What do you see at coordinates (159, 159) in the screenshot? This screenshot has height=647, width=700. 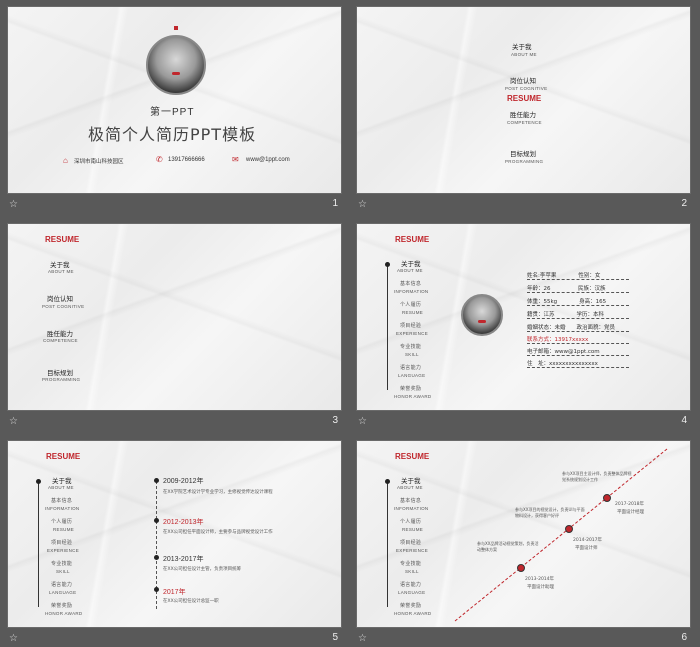 I see `phone-icon: ✆` at bounding box center [159, 159].